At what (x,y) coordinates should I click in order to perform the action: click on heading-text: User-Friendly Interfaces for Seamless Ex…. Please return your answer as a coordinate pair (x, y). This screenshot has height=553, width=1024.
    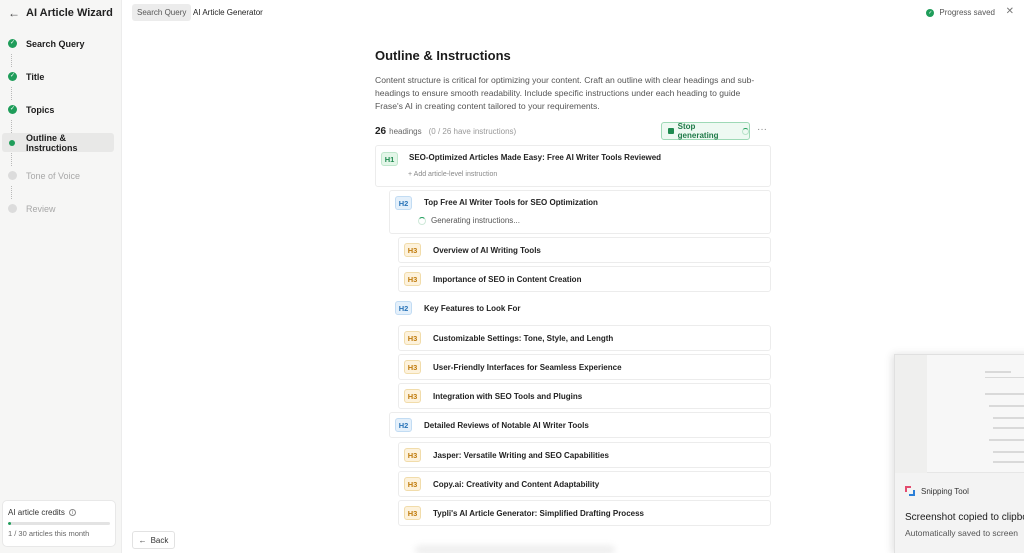
    Looking at the image, I should click on (527, 367).